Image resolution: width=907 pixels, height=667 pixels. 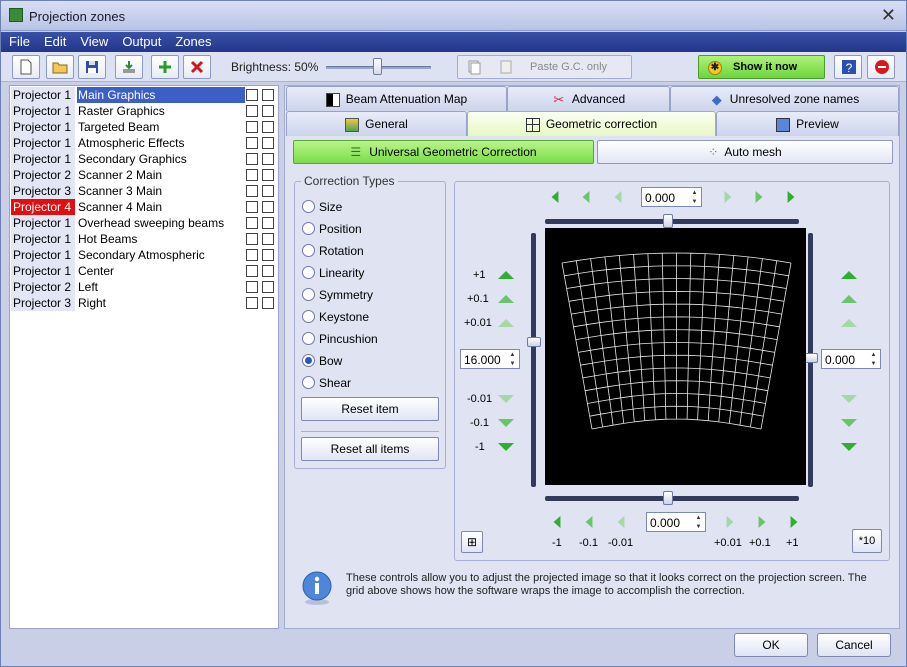 What do you see at coordinates (807, 123) in the screenshot?
I see `tab-preview: Preview` at bounding box center [807, 123].